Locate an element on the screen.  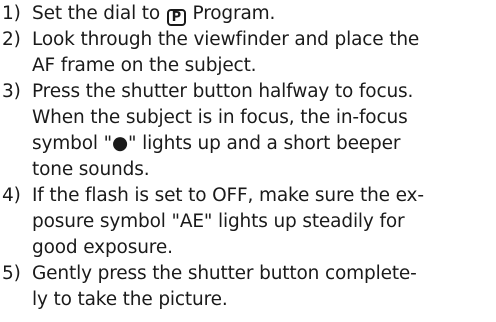
step-number: 1) is located at coordinates (11, 13).